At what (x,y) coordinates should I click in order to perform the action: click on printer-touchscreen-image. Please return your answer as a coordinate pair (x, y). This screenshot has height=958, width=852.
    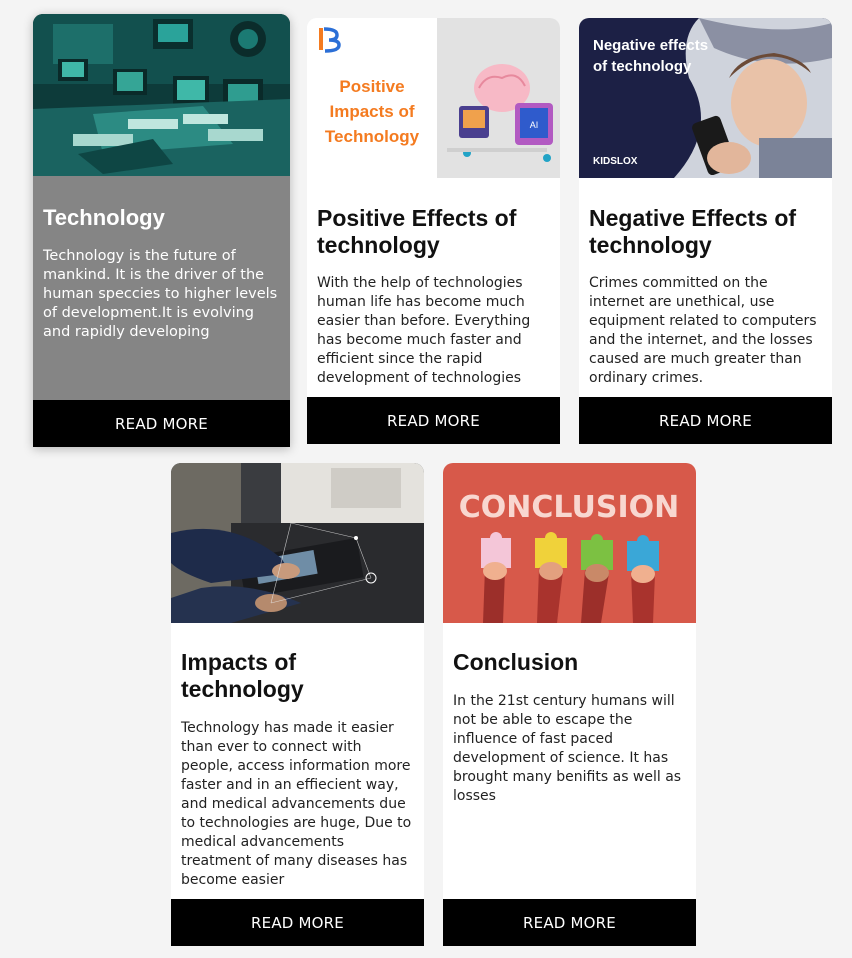
    Looking at the image, I should click on (297, 543).